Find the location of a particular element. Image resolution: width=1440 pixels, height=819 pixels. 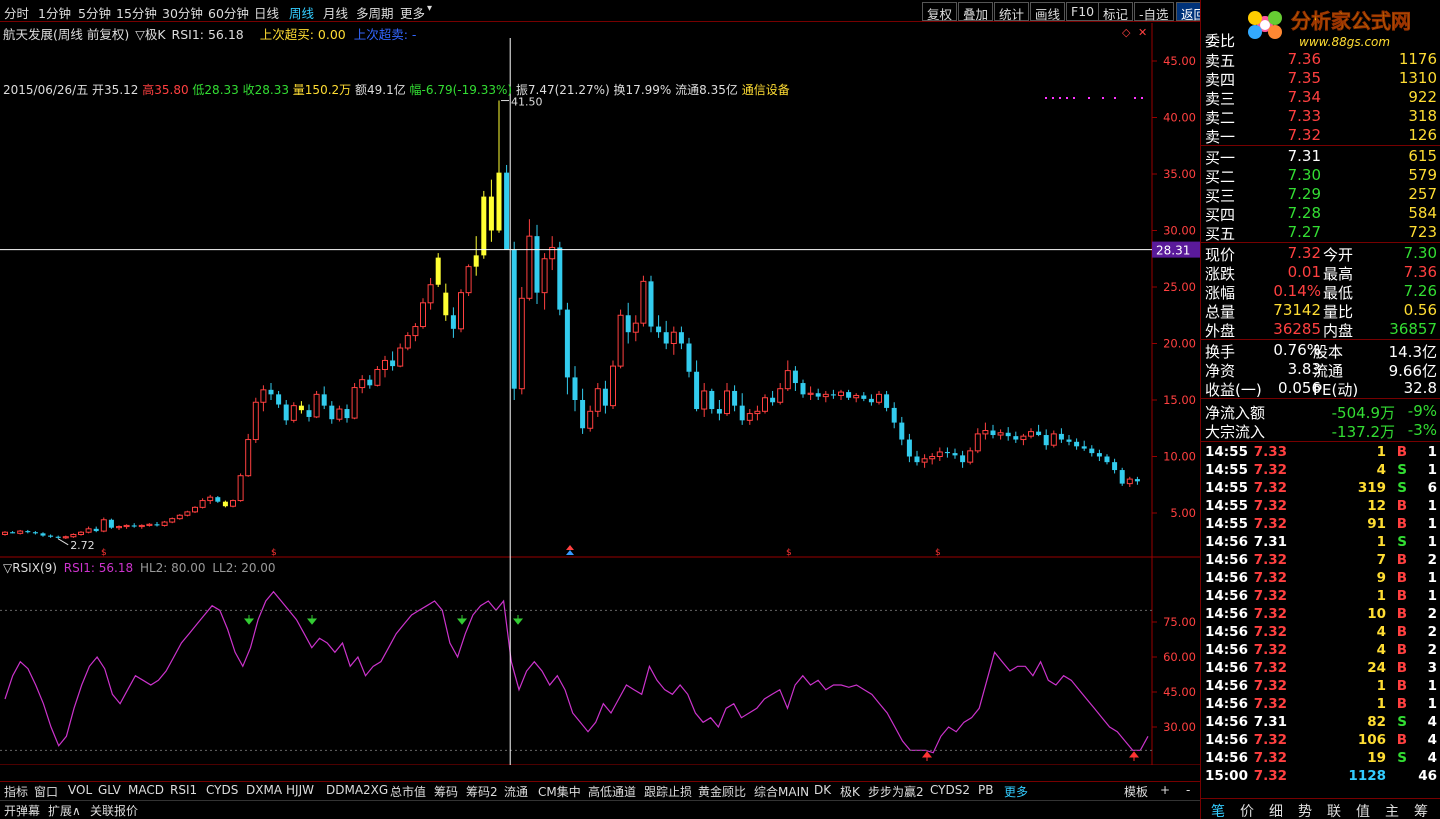

indicator-tab-20: 极K is located at coordinates (850, 791).